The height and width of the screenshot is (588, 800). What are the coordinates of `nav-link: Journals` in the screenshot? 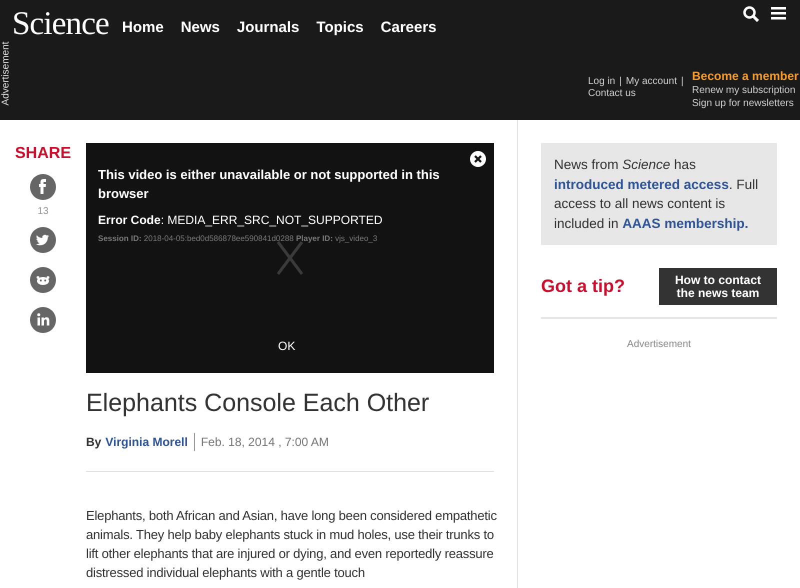 It's located at (268, 28).